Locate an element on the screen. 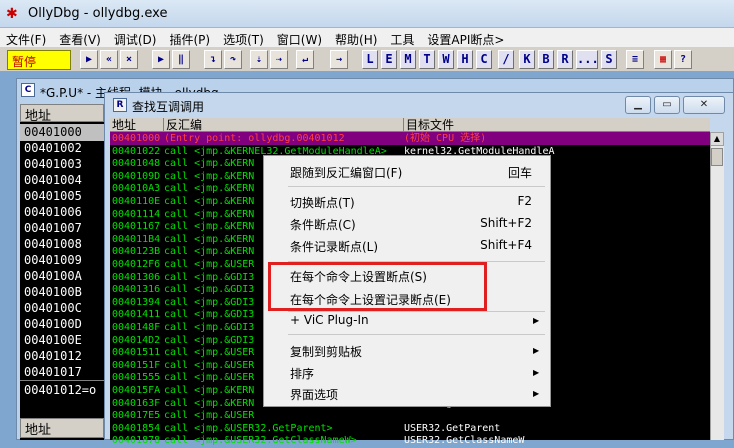 The height and width of the screenshot is (448, 734). menu-vic-plugin: + ViC Plug-In is located at coordinates (329, 320).